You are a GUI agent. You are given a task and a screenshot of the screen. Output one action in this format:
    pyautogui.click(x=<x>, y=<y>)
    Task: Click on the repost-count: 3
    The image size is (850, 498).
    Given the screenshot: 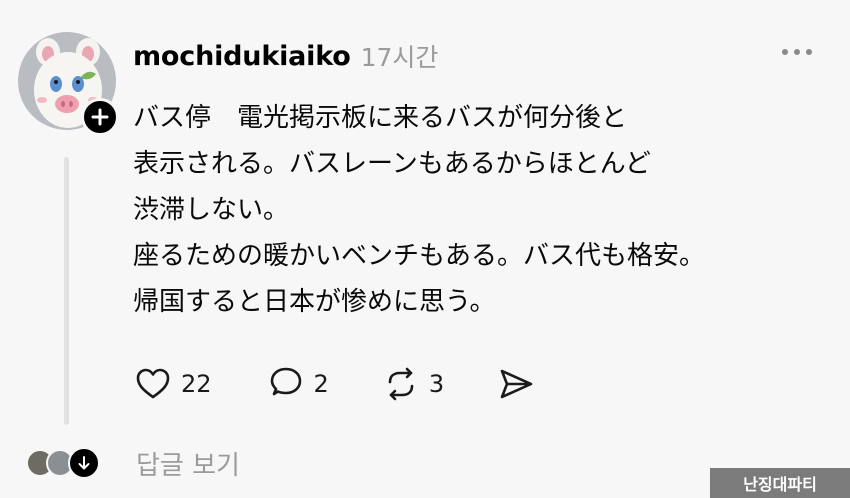 What is the action you would take?
    pyautogui.click(x=436, y=384)
    